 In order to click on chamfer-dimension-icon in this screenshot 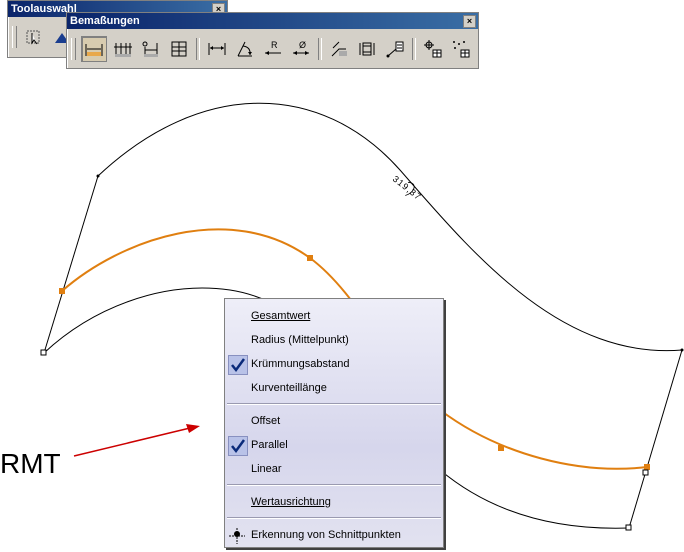, I will do `click(339, 49)`.